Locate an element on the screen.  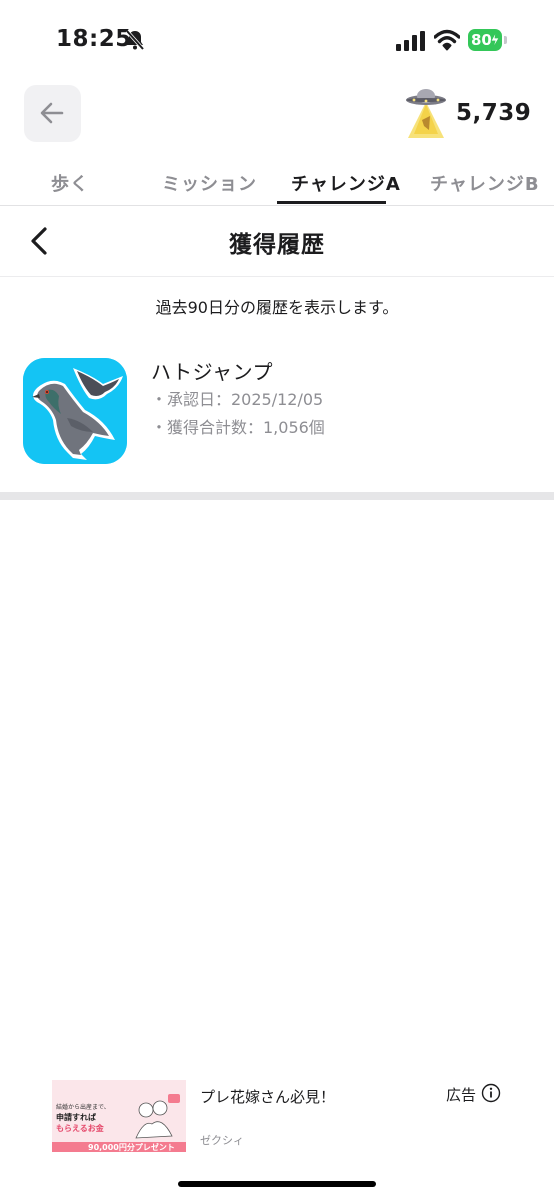
status-bar: 18:25 80 is located at coordinates (277, 42).